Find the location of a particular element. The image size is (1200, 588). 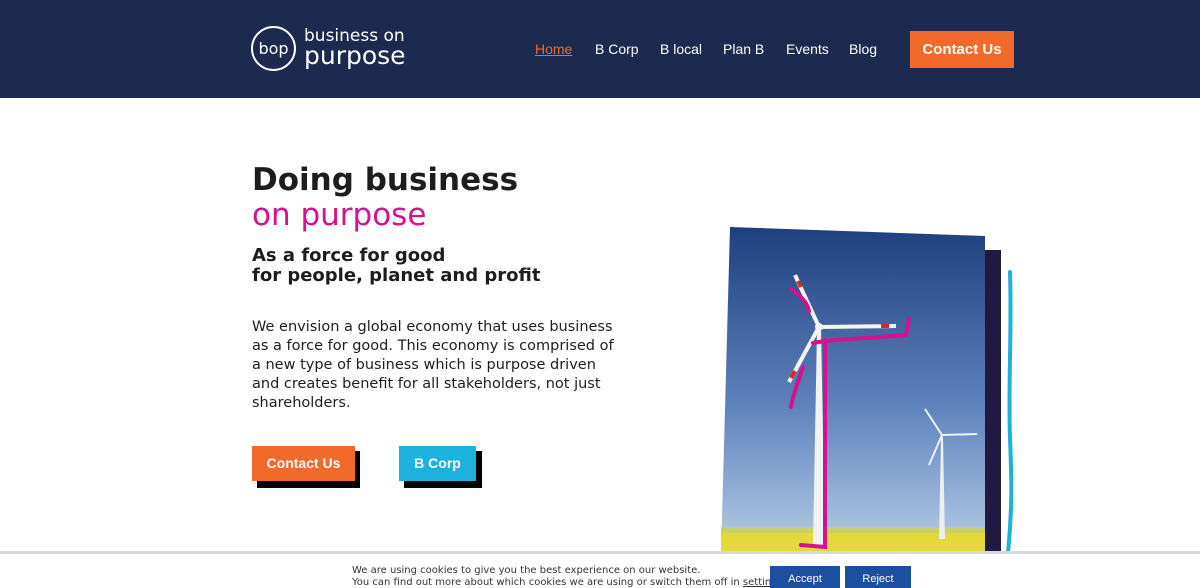

hero-subtitle-line-1: As a force for good is located at coordinates (349, 255).